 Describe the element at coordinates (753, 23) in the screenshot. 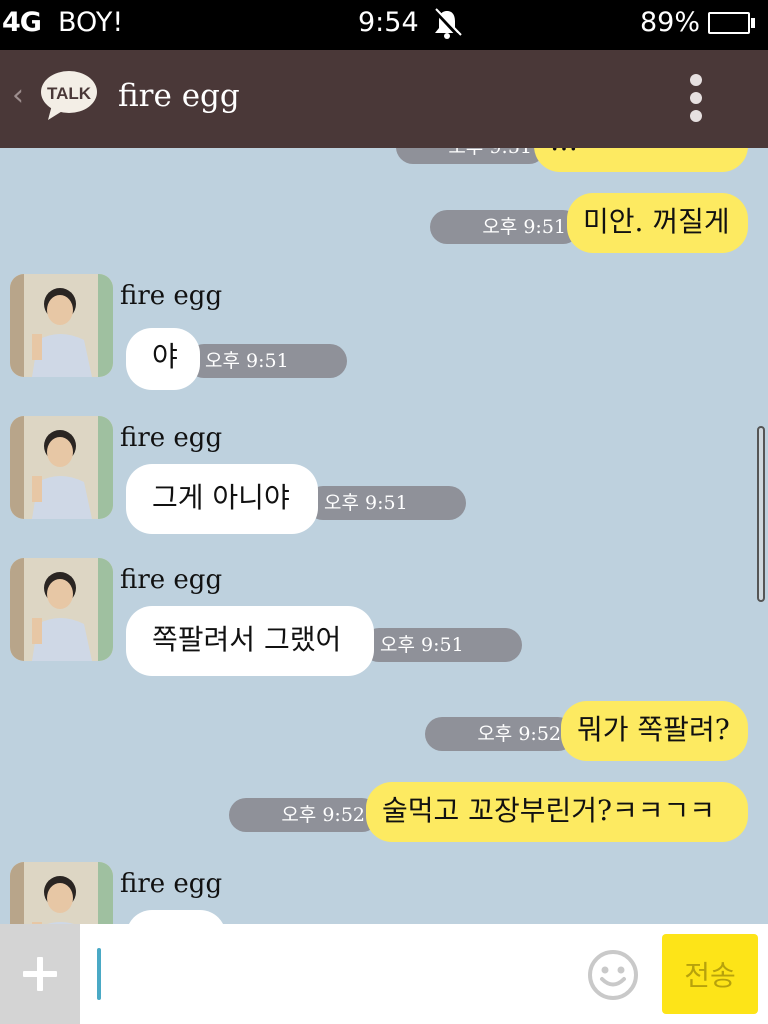

I see `battery-tip` at that location.